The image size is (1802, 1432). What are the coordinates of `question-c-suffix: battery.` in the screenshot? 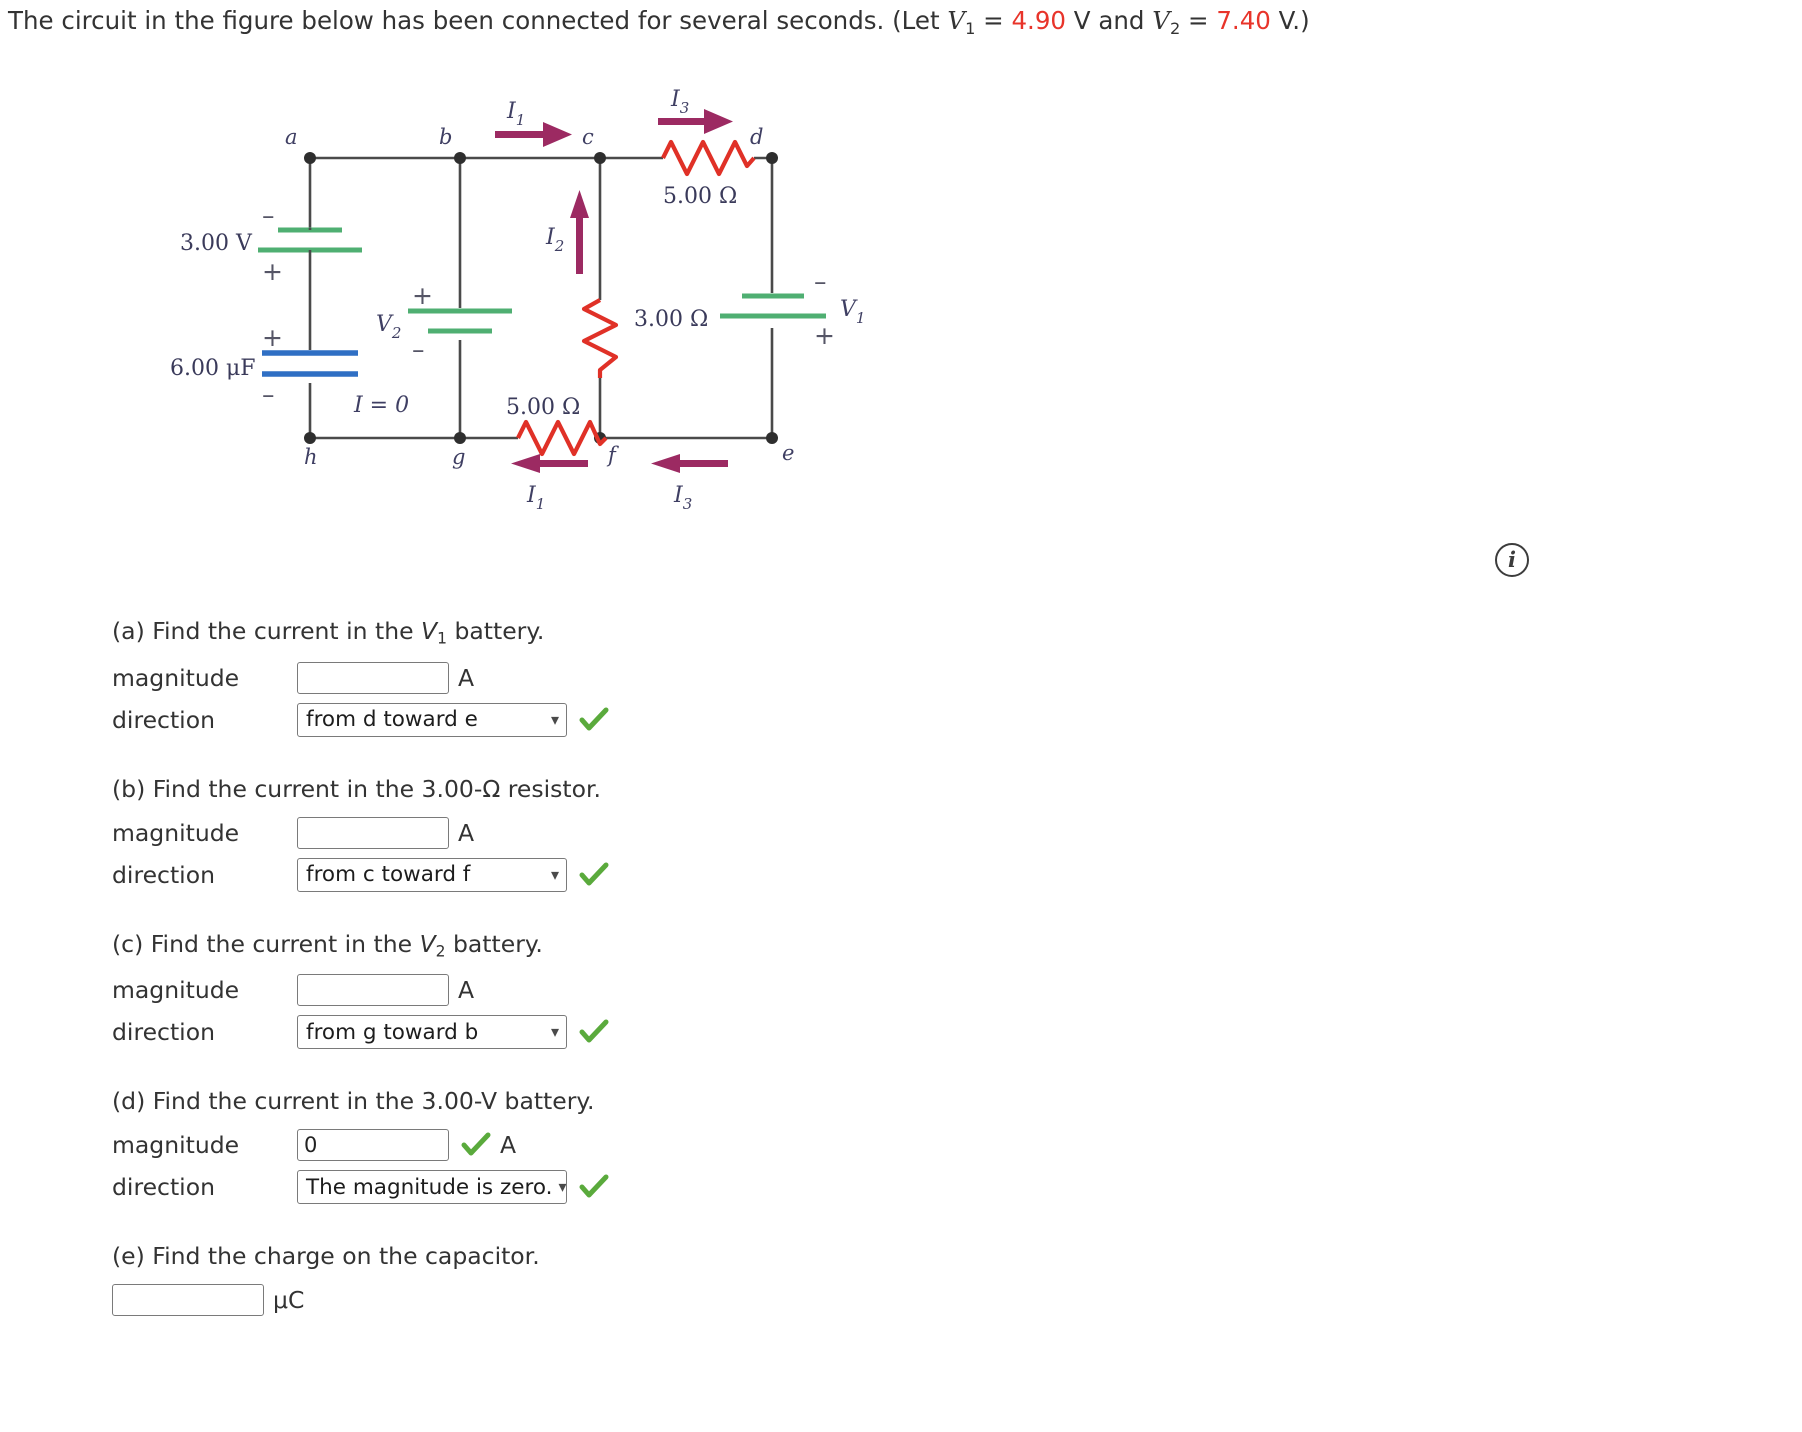 It's located at (494, 943).